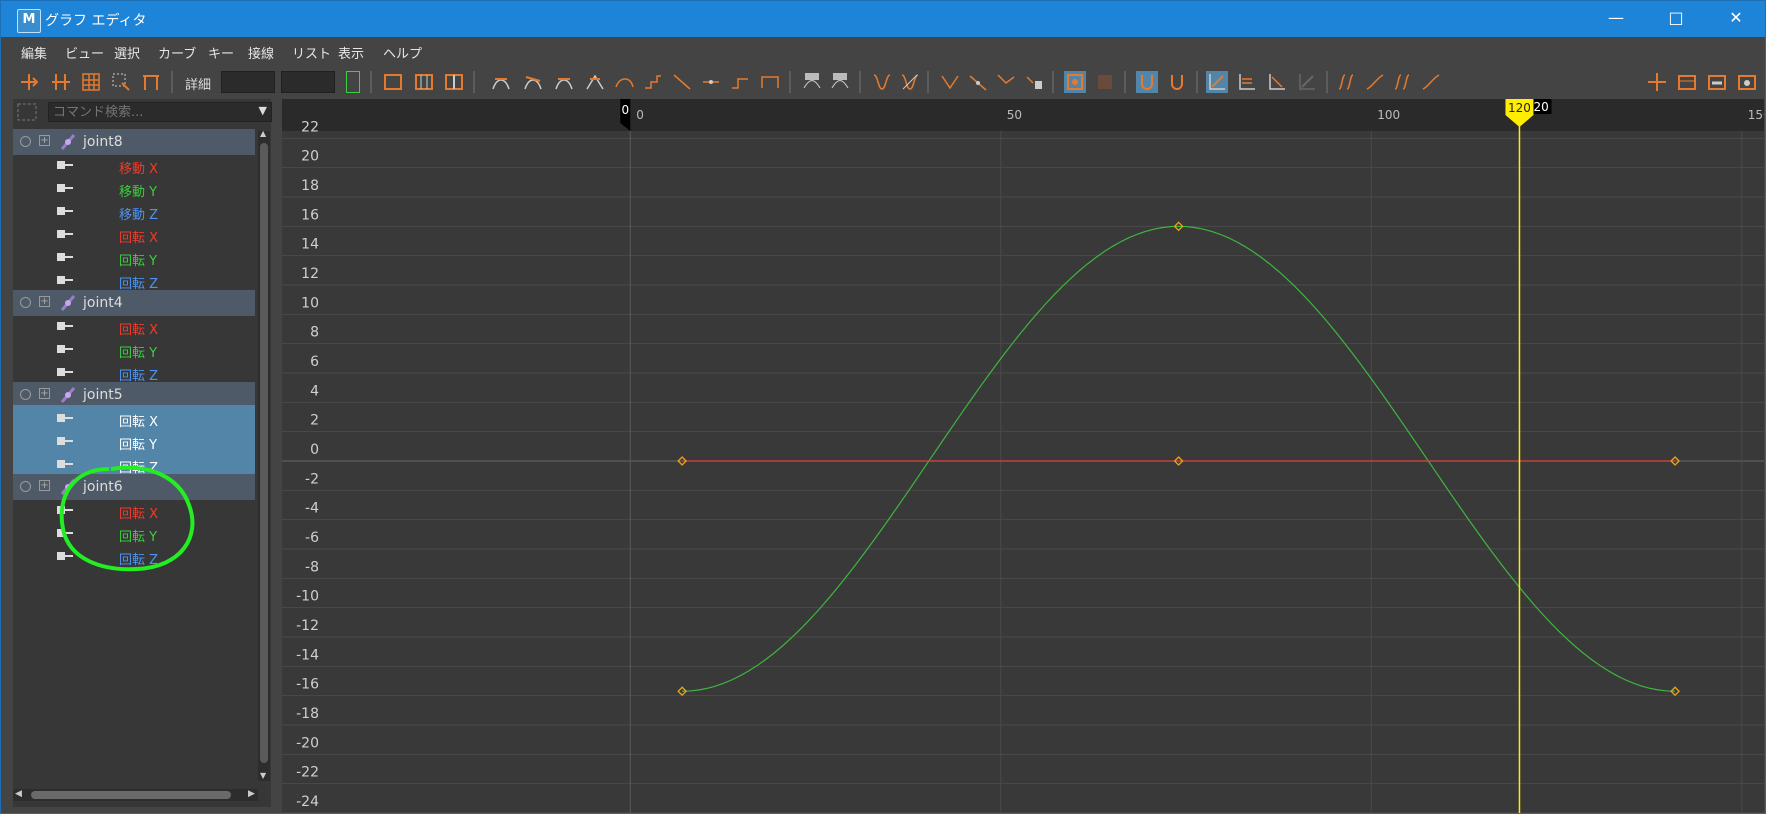 This screenshot has height=822, width=1780. I want to click on lattice-deform-icon, so click(91, 82).